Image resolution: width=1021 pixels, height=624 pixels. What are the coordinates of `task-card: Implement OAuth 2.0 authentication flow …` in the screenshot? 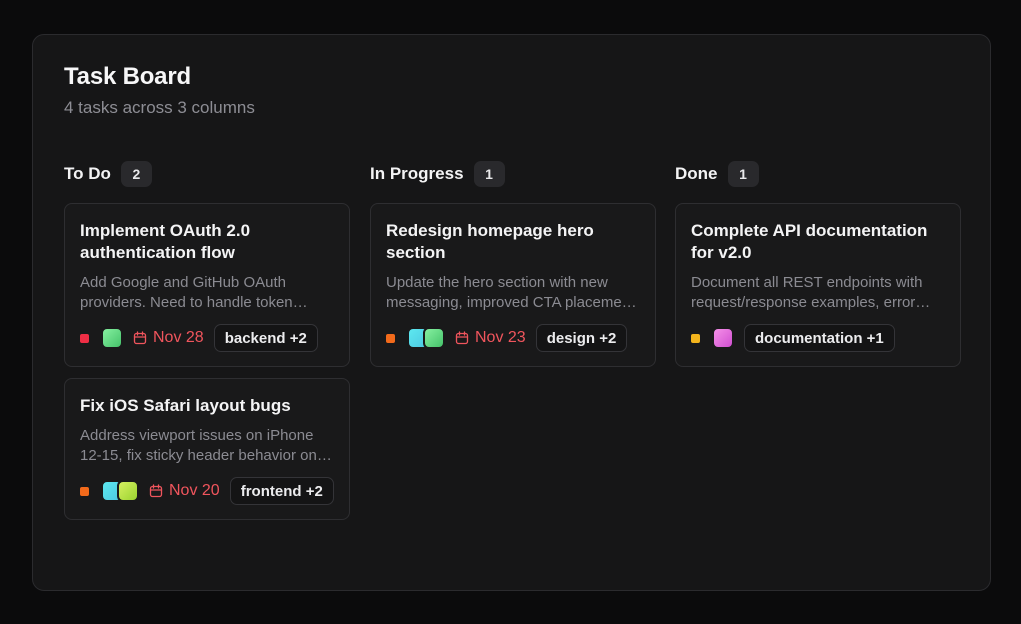 It's located at (207, 285).